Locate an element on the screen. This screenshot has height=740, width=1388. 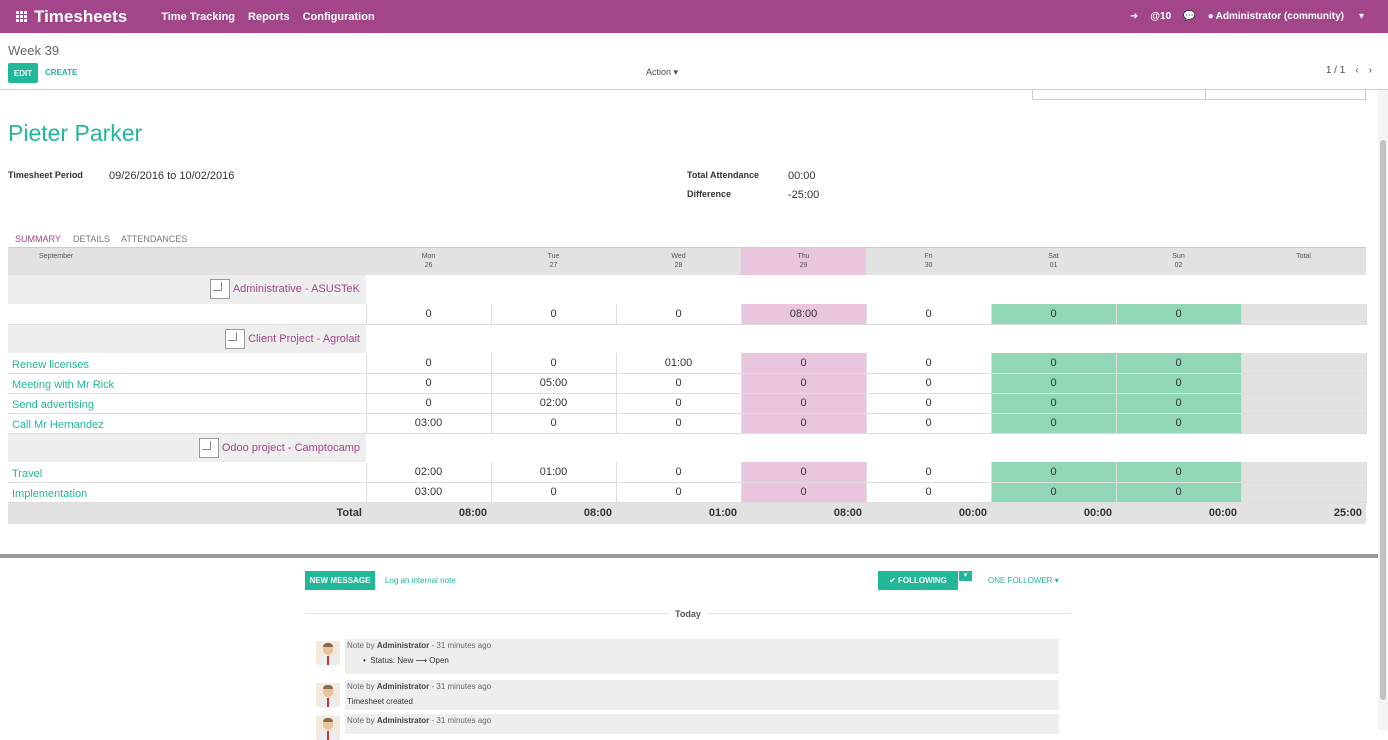
project-name: Administrative - ASUSTeK is located at coordinates (296, 289).